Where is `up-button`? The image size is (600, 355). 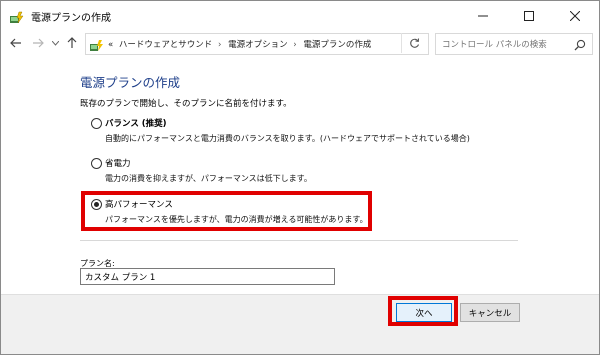 up-button is located at coordinates (72, 43).